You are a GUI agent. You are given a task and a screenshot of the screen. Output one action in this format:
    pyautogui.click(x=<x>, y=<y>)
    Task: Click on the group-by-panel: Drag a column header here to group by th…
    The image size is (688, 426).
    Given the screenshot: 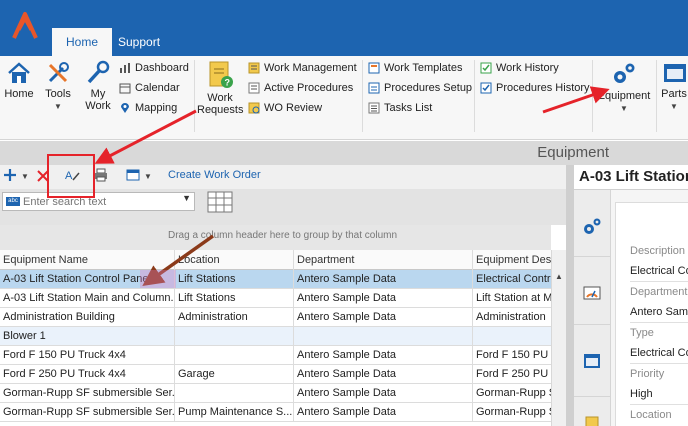 What is the action you would take?
    pyautogui.click(x=275, y=237)
    